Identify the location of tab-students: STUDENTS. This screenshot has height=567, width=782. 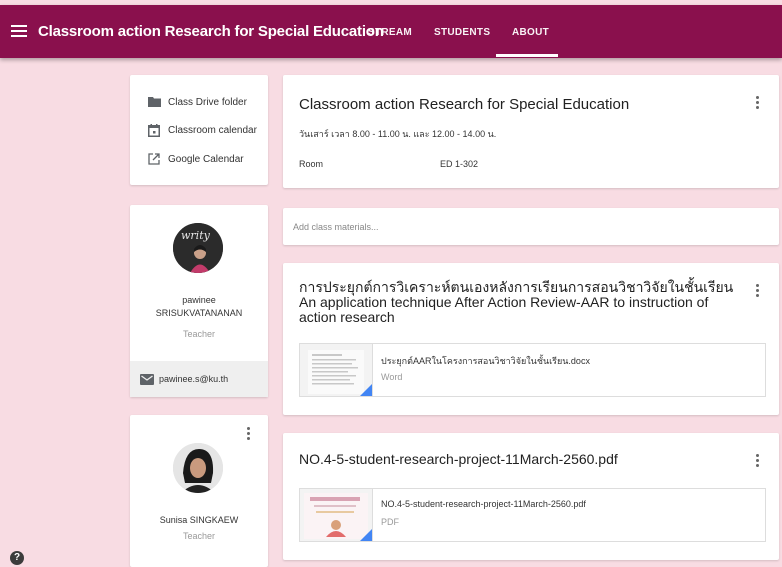
(462, 32).